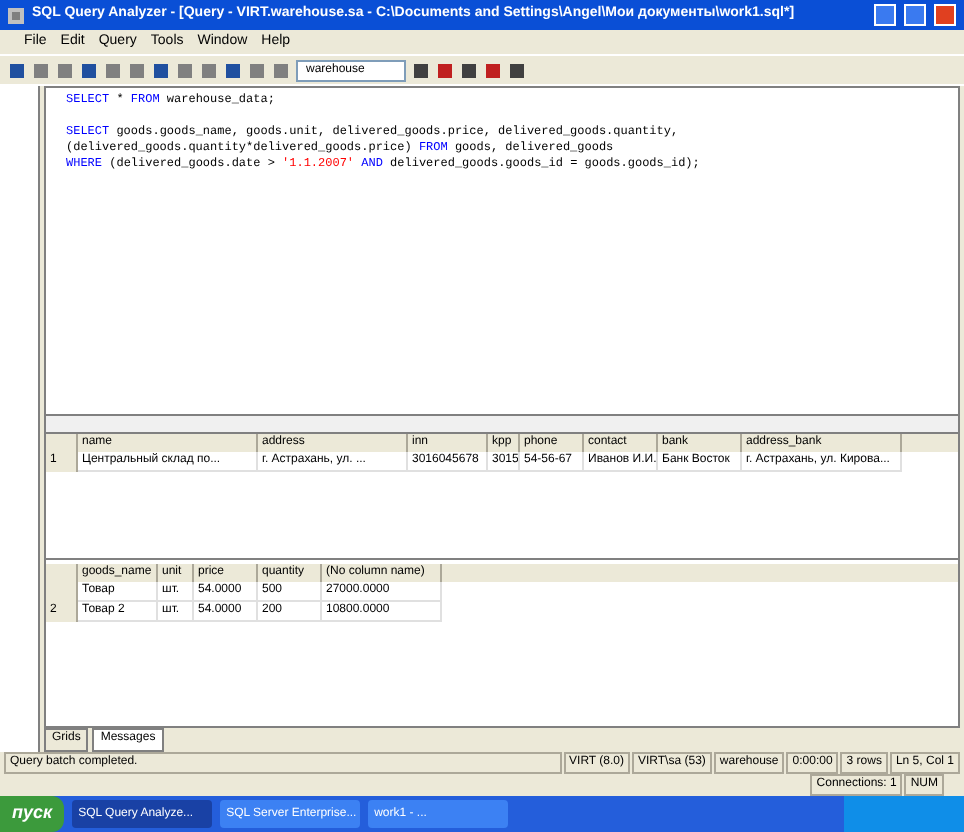 The width and height of the screenshot is (964, 832). What do you see at coordinates (32, 814) in the screenshot?
I see `start-button: пуск` at bounding box center [32, 814].